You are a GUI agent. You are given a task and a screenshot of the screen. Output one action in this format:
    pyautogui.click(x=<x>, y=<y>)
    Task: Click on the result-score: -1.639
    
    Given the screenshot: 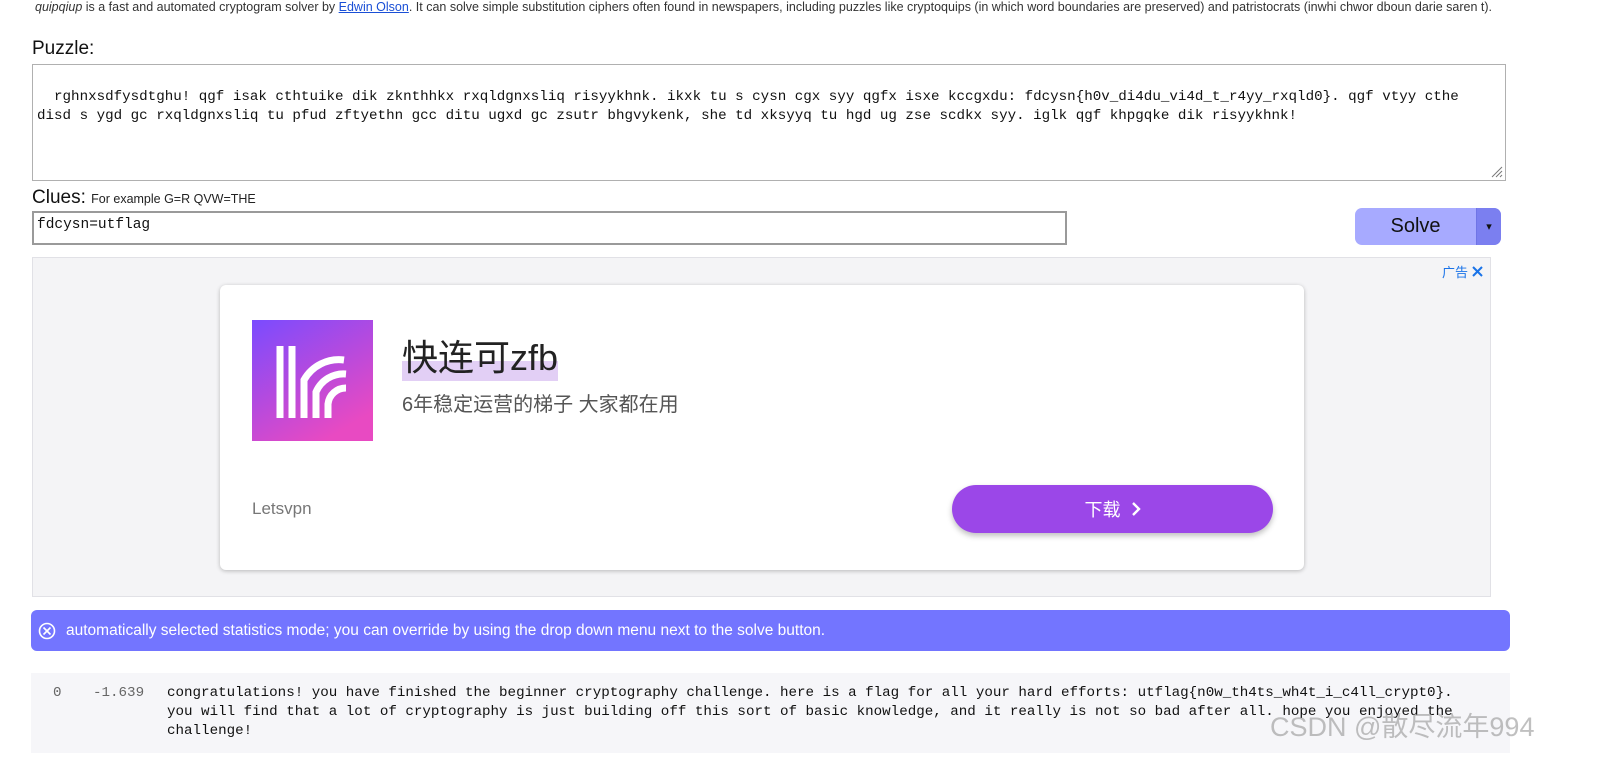 What is the action you would take?
    pyautogui.click(x=119, y=693)
    